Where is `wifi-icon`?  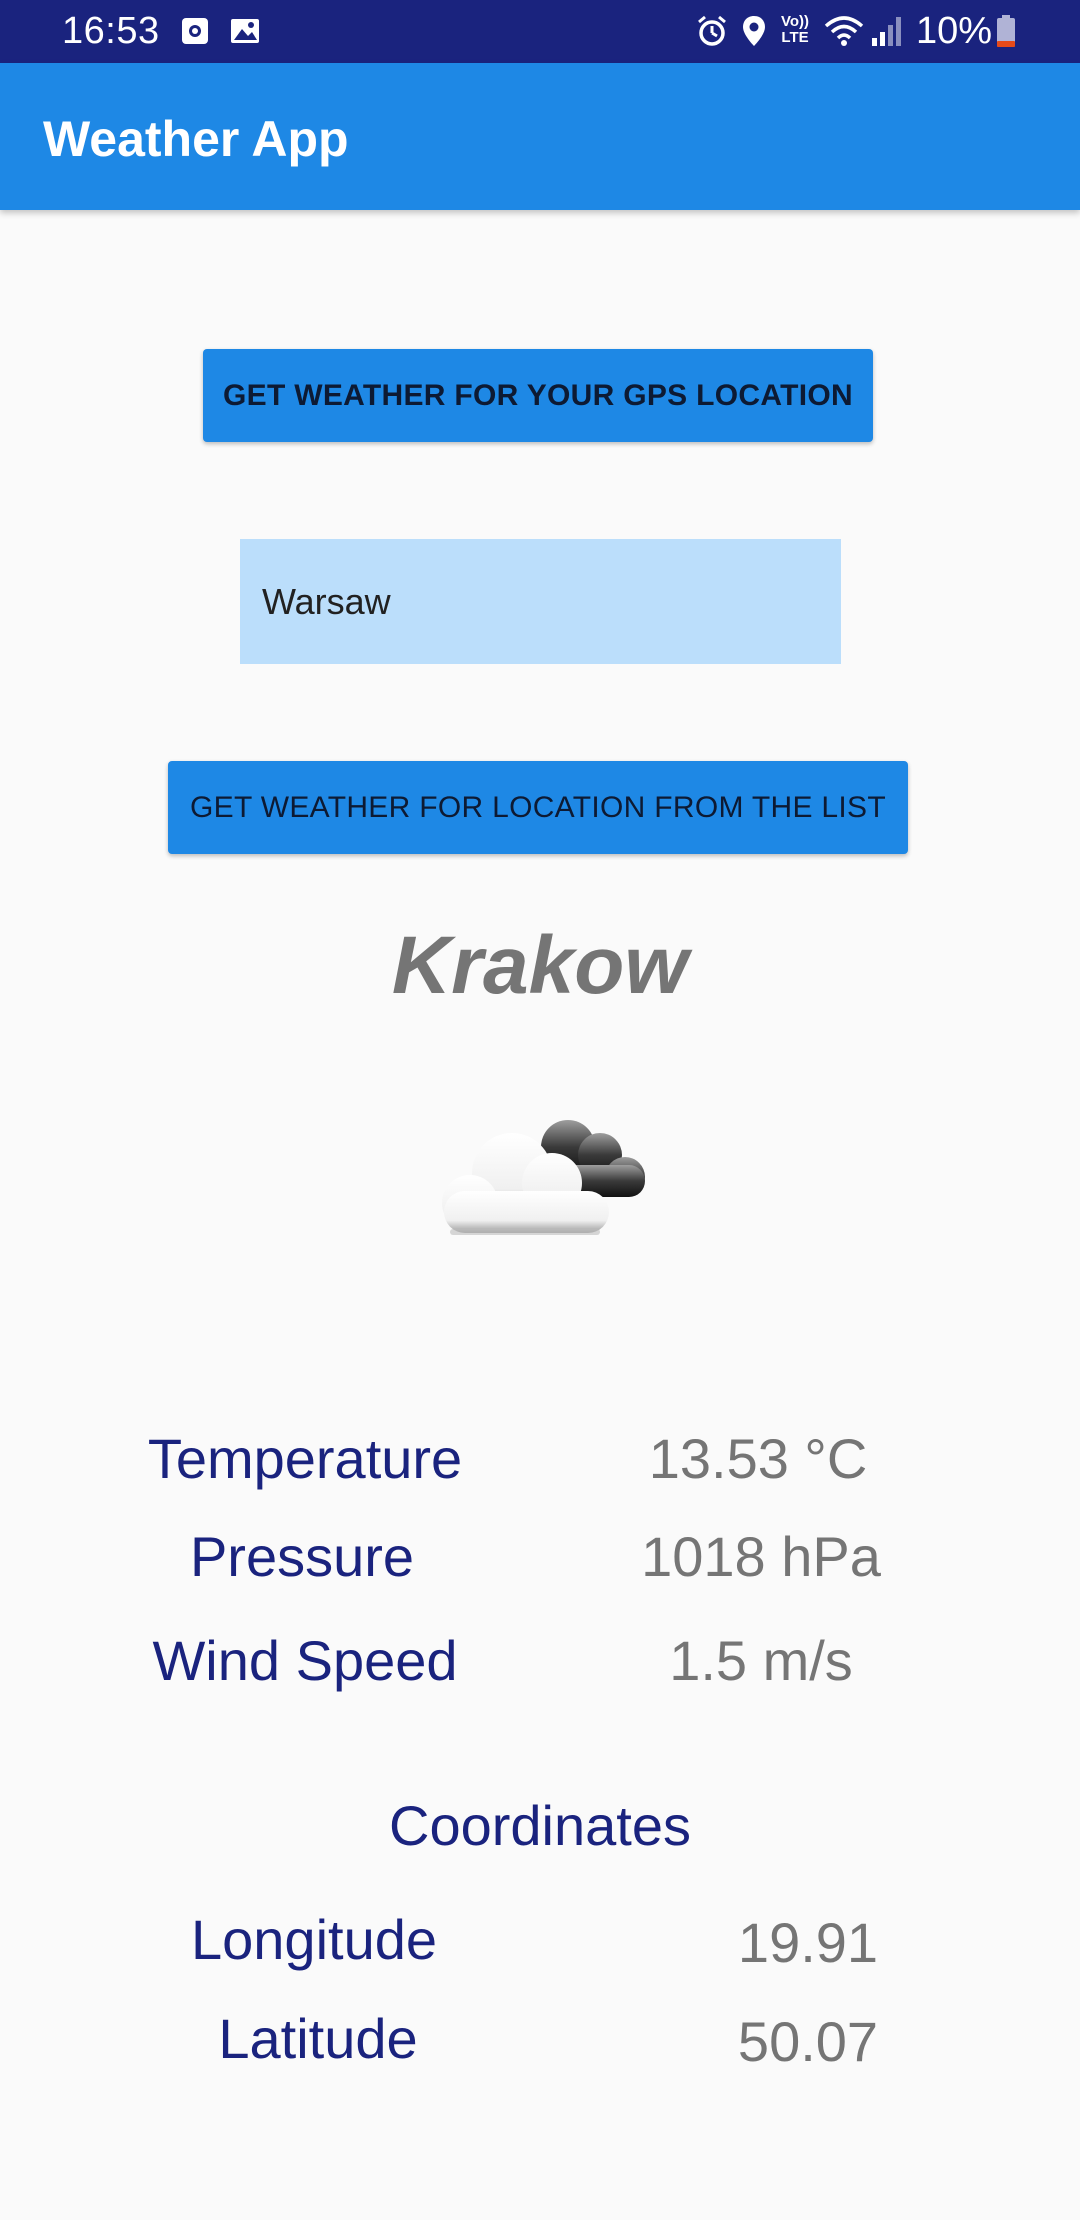 wifi-icon is located at coordinates (844, 31).